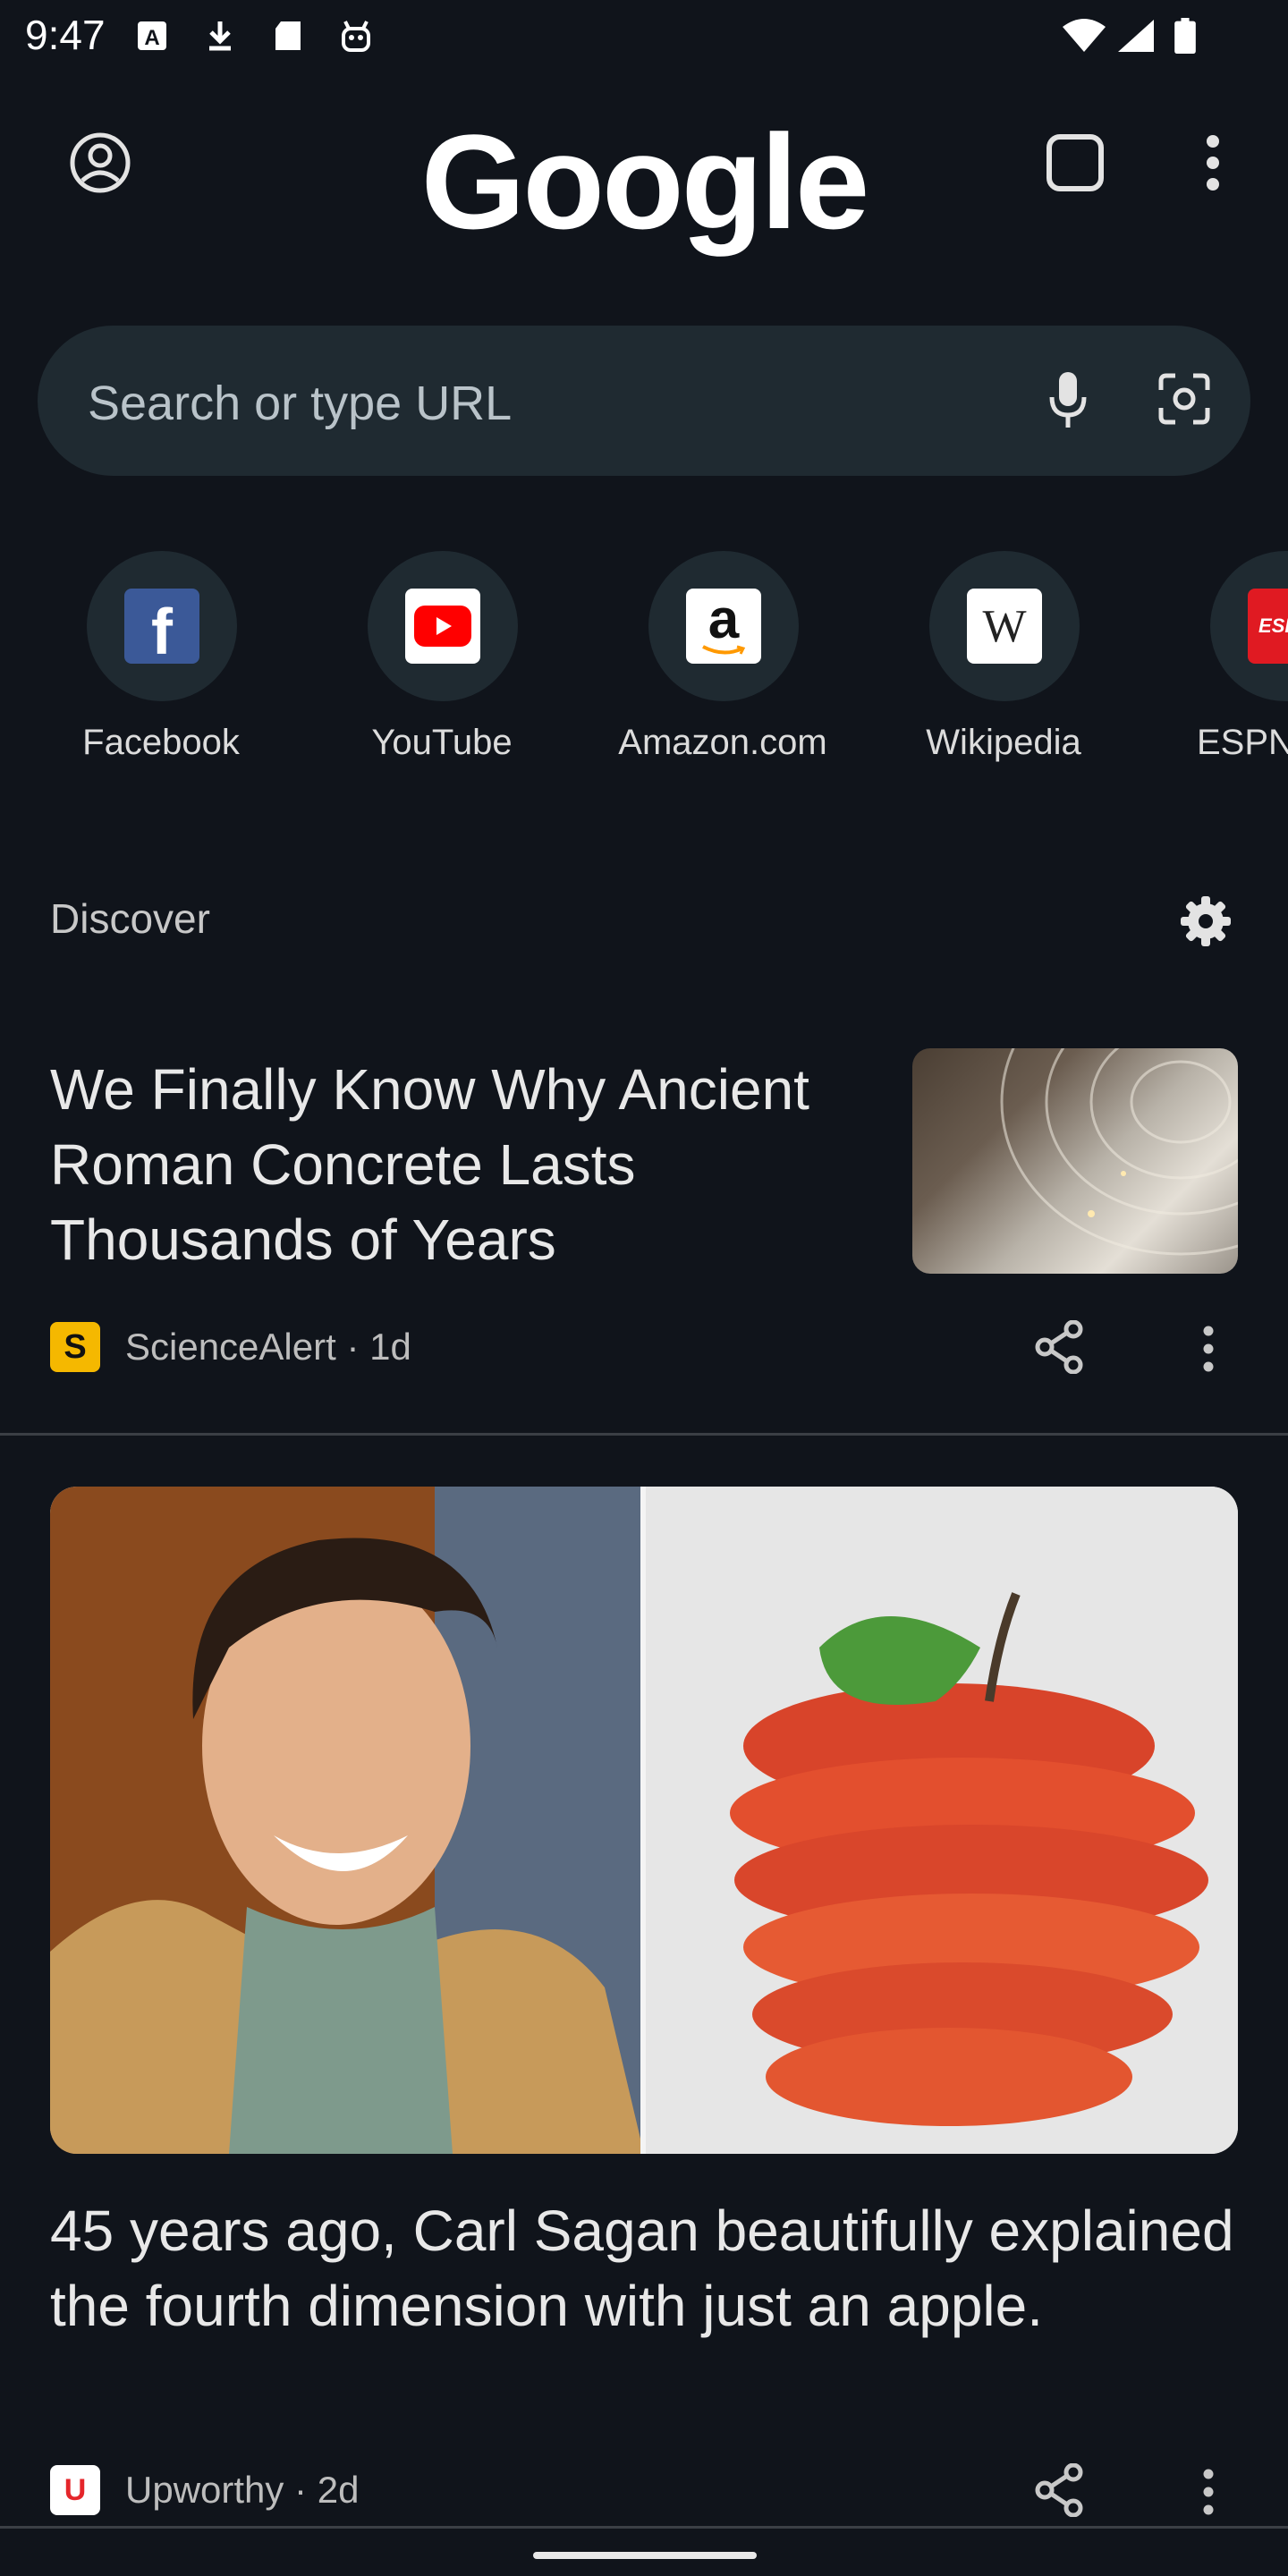  I want to click on shortcut-label: Wikipedia, so click(1003, 742).